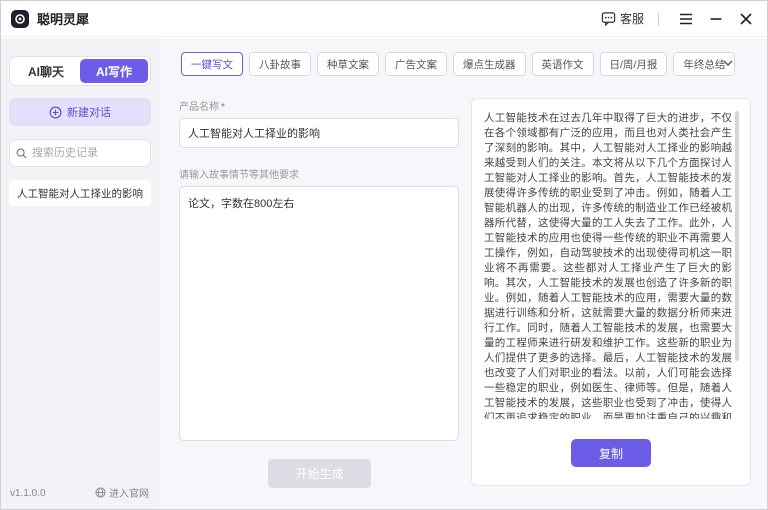  Describe the element at coordinates (280, 64) in the screenshot. I see `tab-gossip-story: 八卦故事` at that location.